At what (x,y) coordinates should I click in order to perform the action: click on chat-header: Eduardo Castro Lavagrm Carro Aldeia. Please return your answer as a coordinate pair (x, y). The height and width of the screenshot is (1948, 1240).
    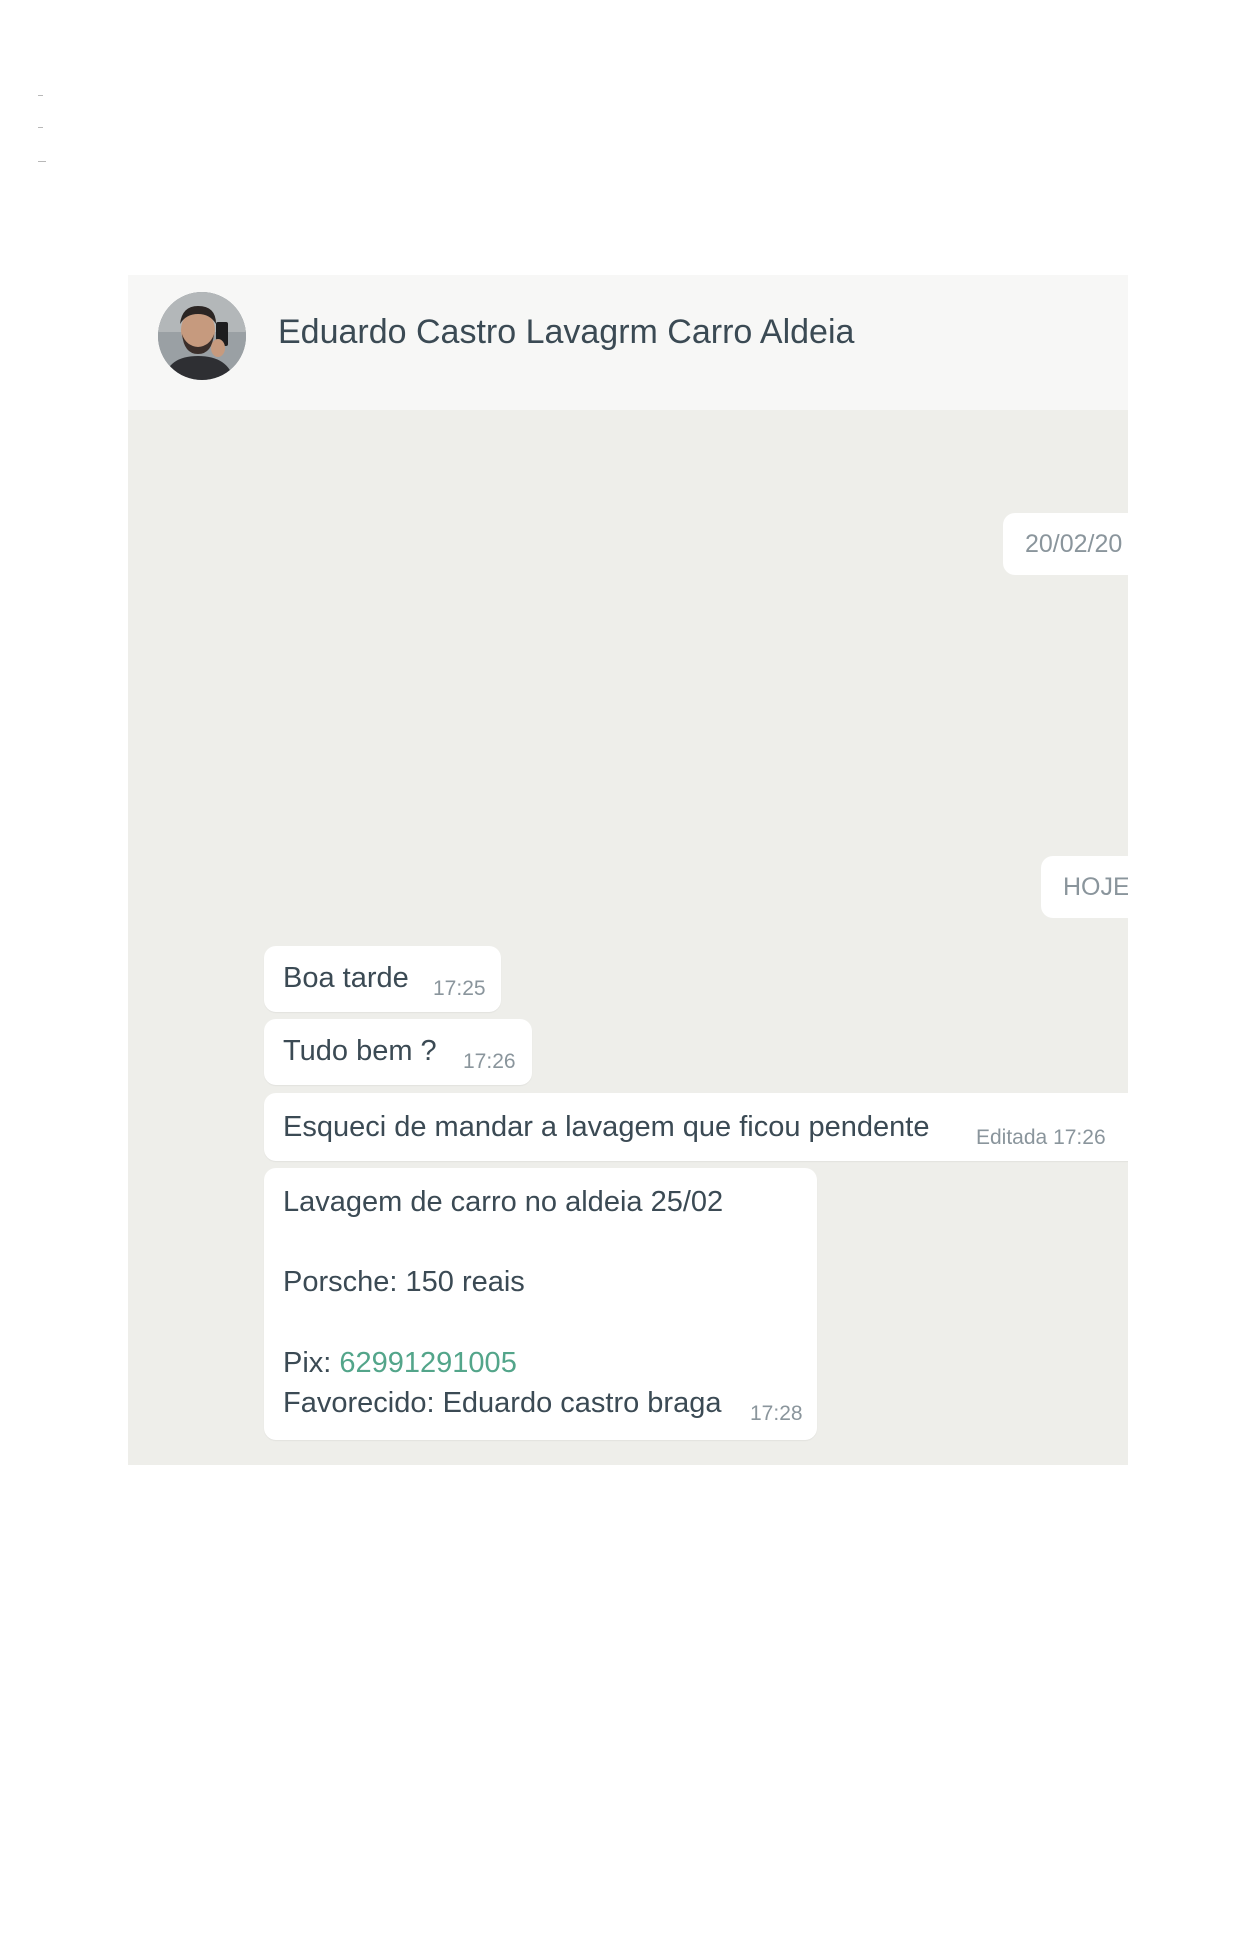
    Looking at the image, I should click on (628, 342).